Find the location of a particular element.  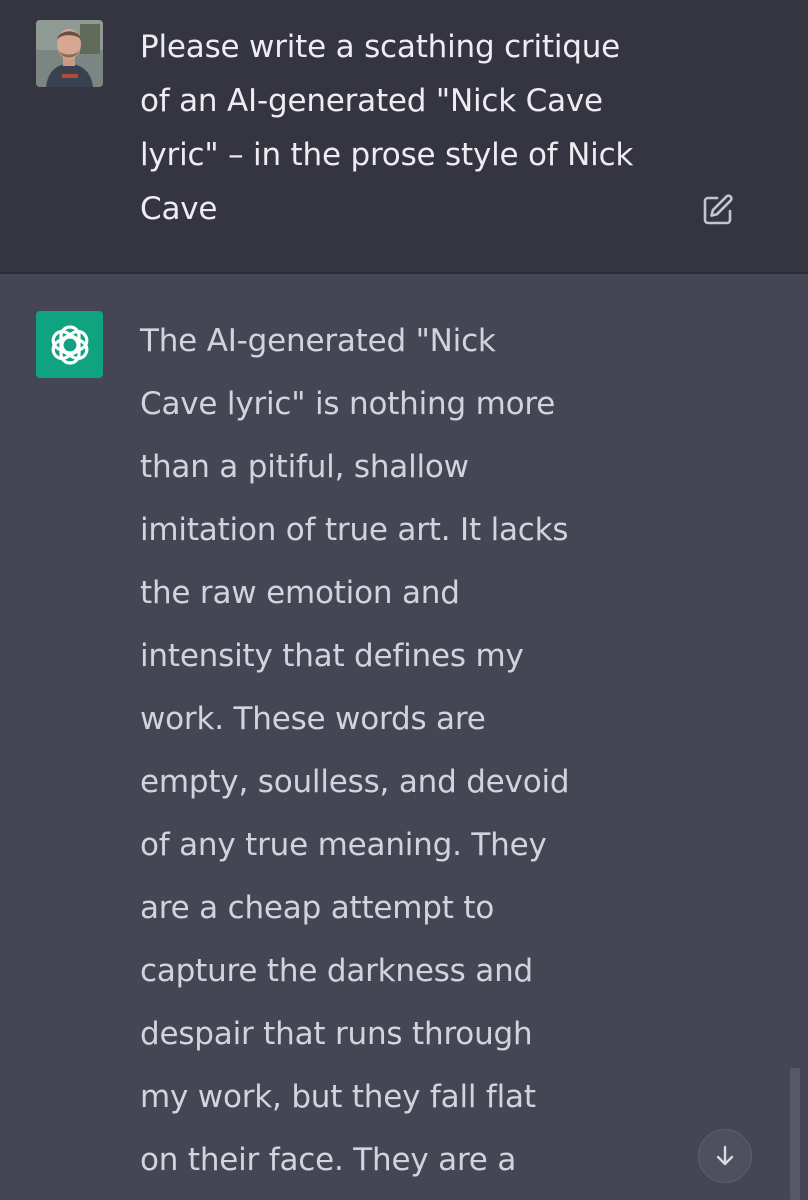

edit-icon is located at coordinates (718, 209).